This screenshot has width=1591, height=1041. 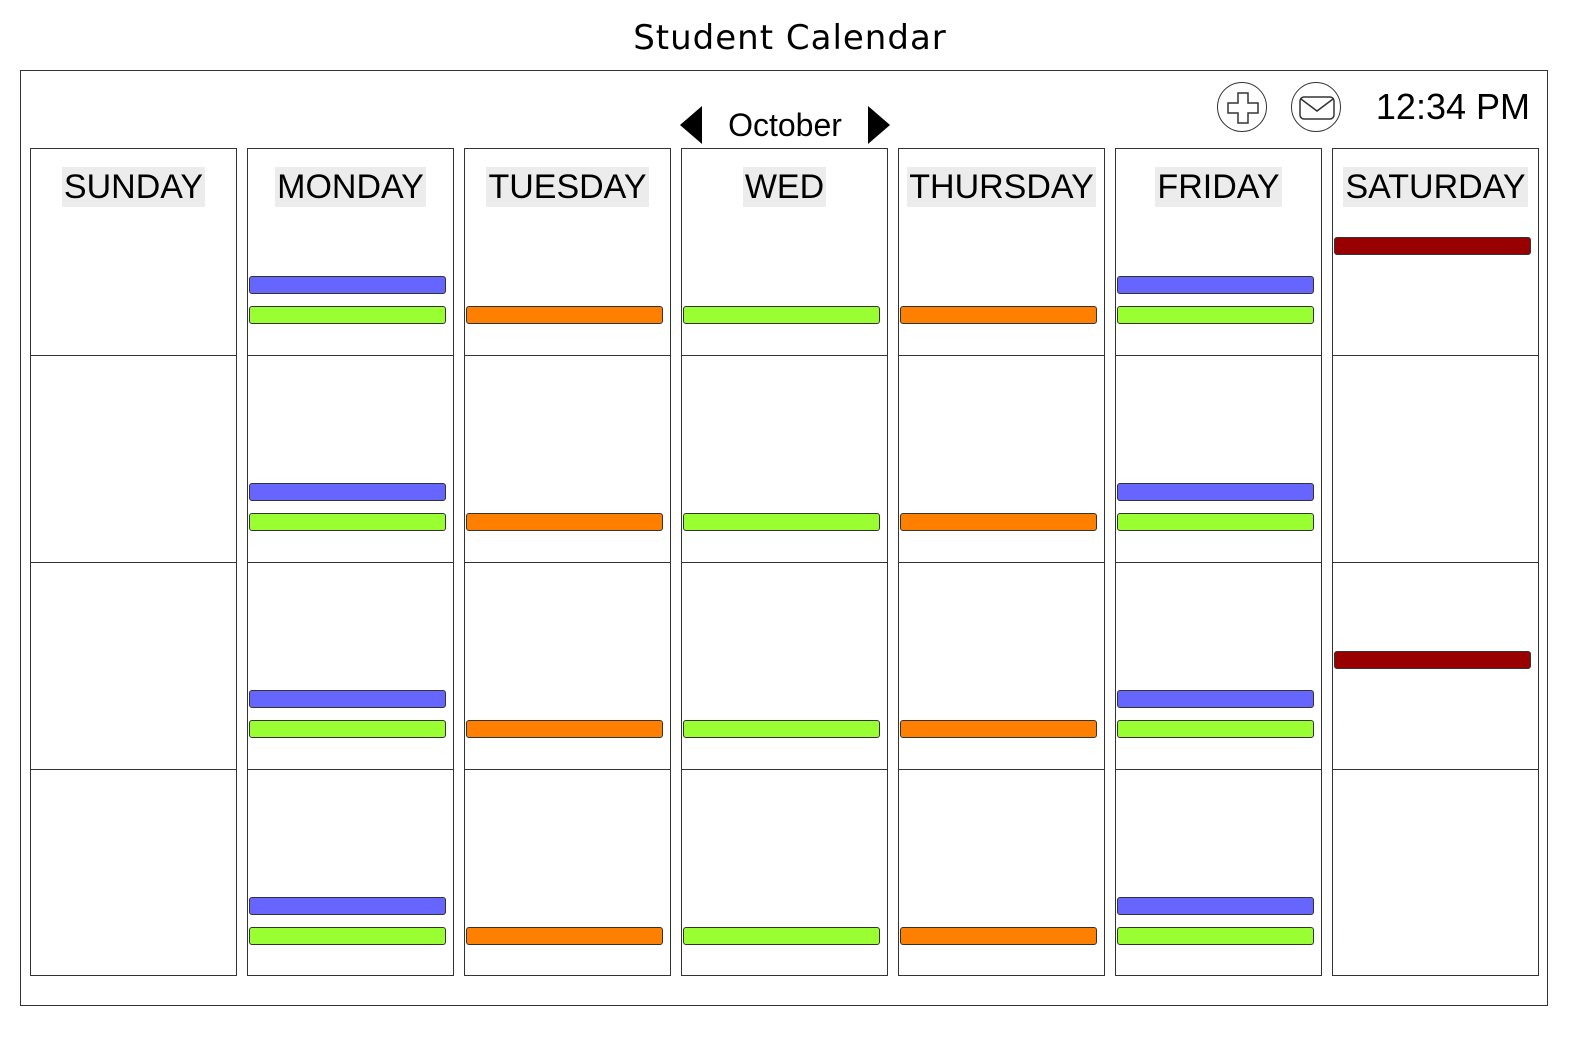 I want to click on app-title: Student Calendar, so click(x=790, y=38).